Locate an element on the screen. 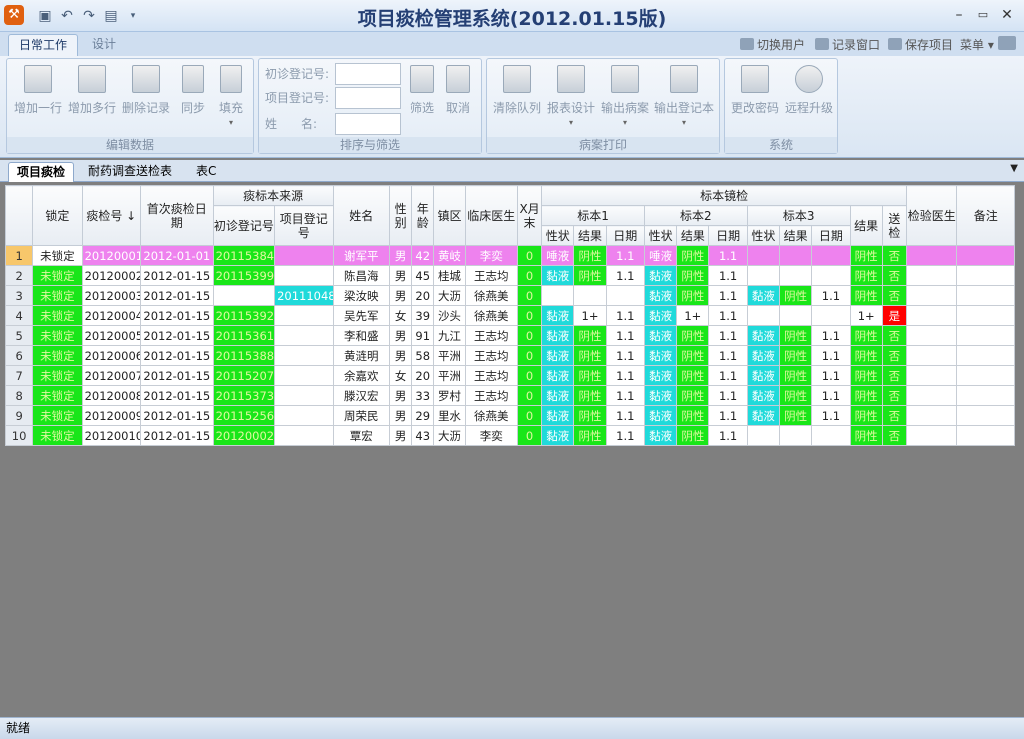 This screenshot has width=1024, height=739. name-cell: 滕汉宏 is located at coordinates (361, 395).